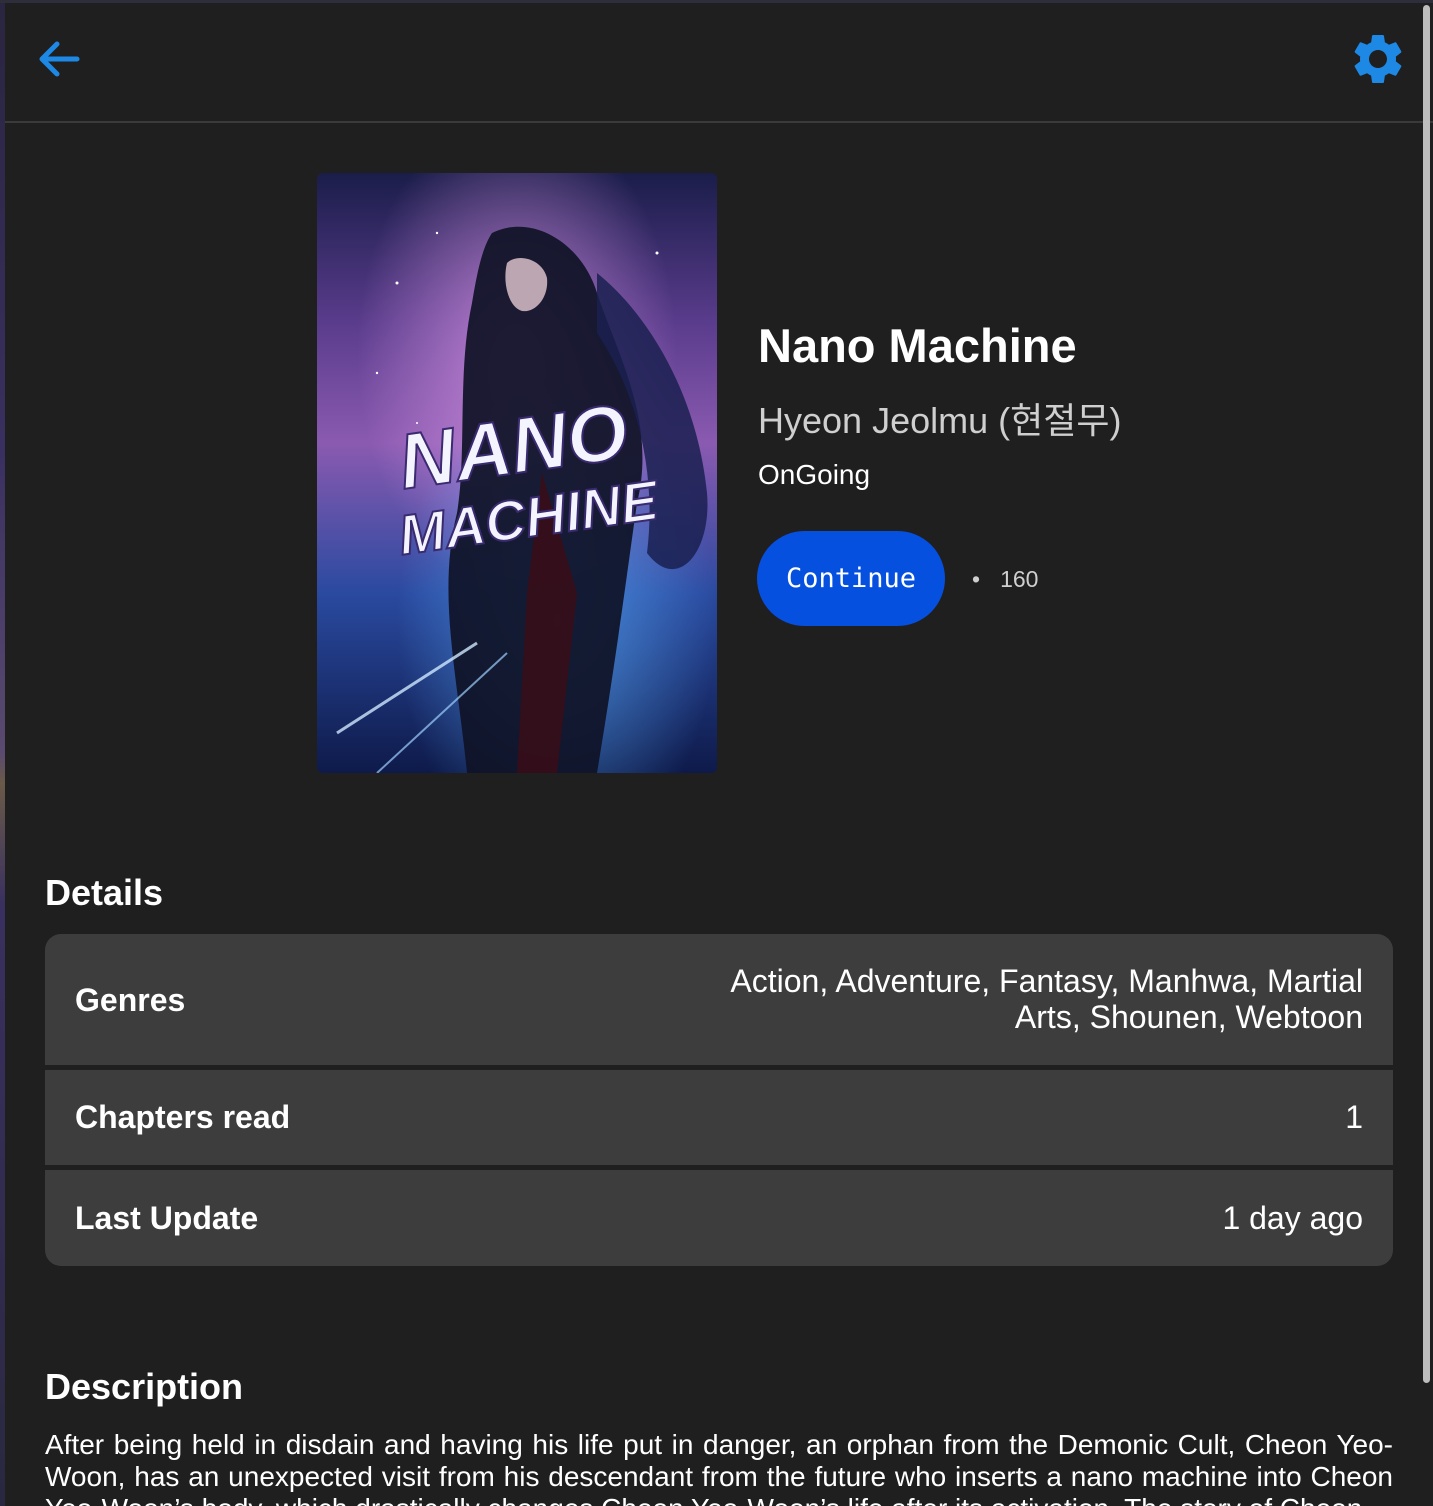 This screenshot has width=1433, height=1506. Describe the element at coordinates (719, 63) in the screenshot. I see `app-bar` at that location.